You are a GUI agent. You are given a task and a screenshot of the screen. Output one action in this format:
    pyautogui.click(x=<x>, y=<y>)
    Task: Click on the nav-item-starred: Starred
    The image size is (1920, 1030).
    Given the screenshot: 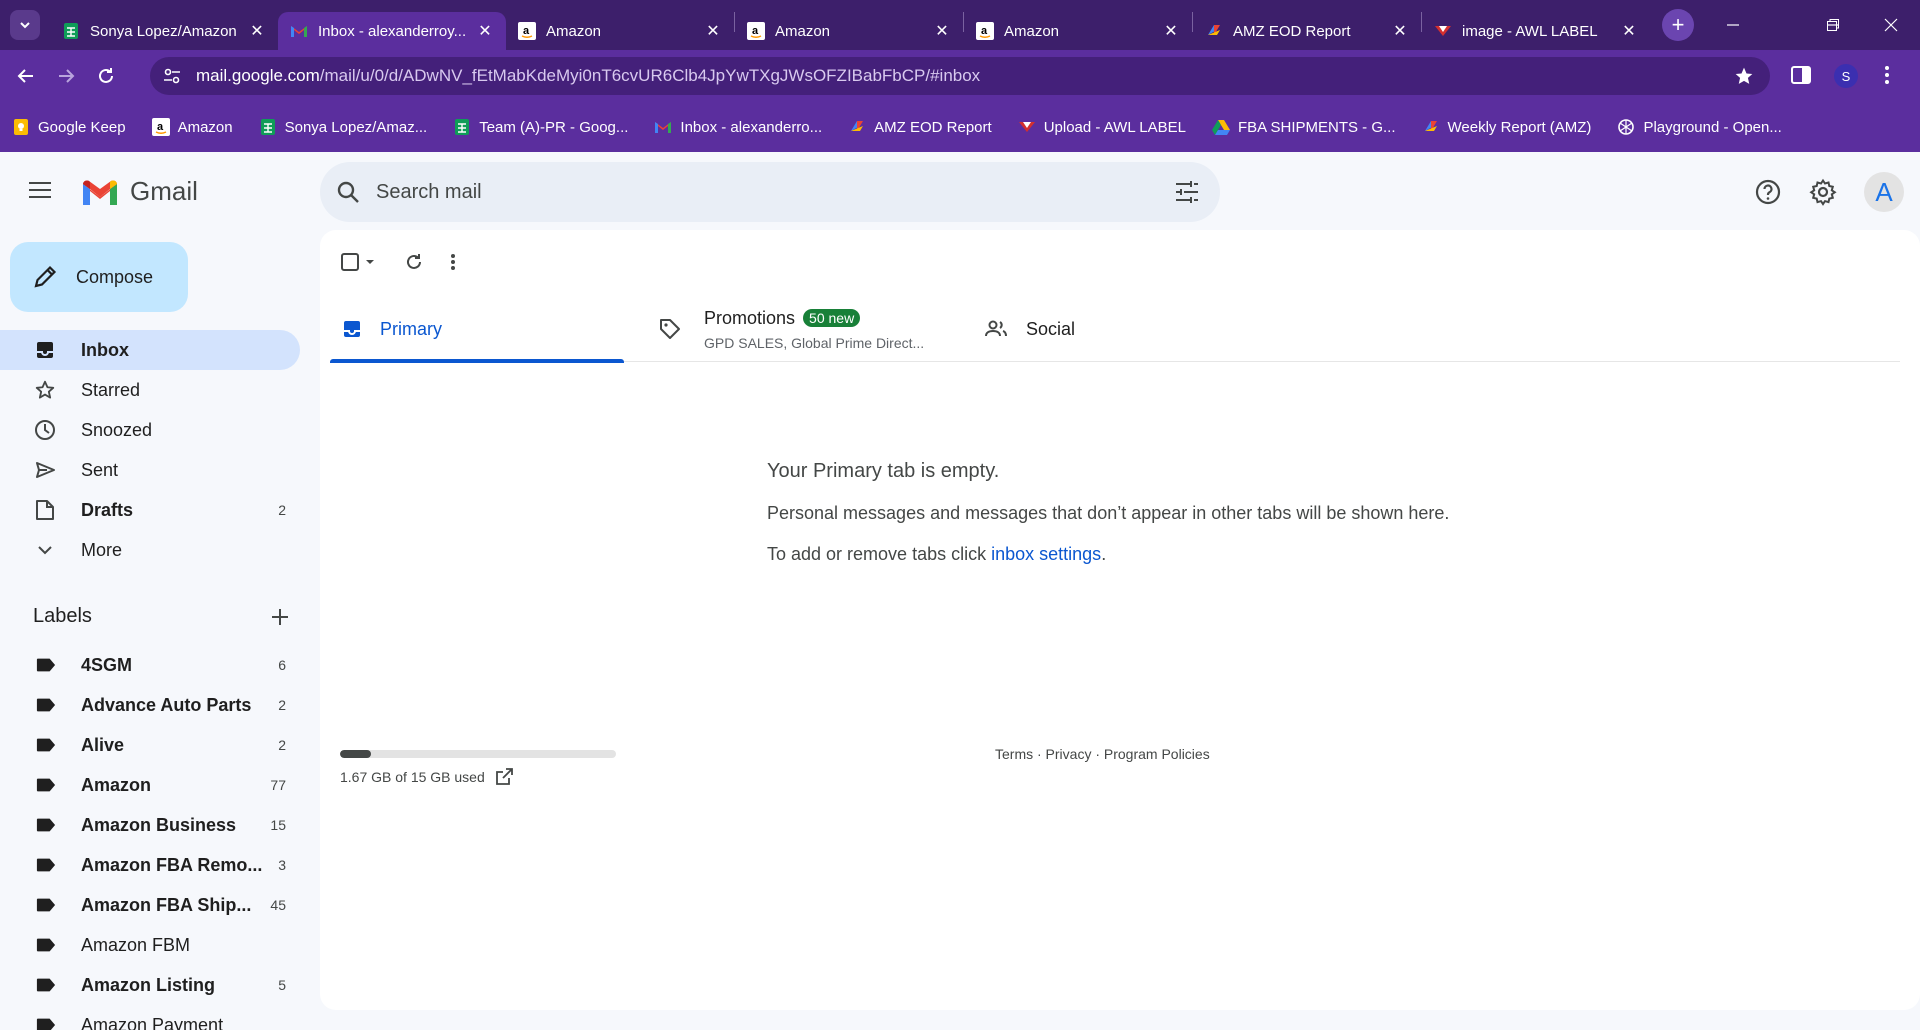 What is the action you would take?
    pyautogui.click(x=150, y=390)
    